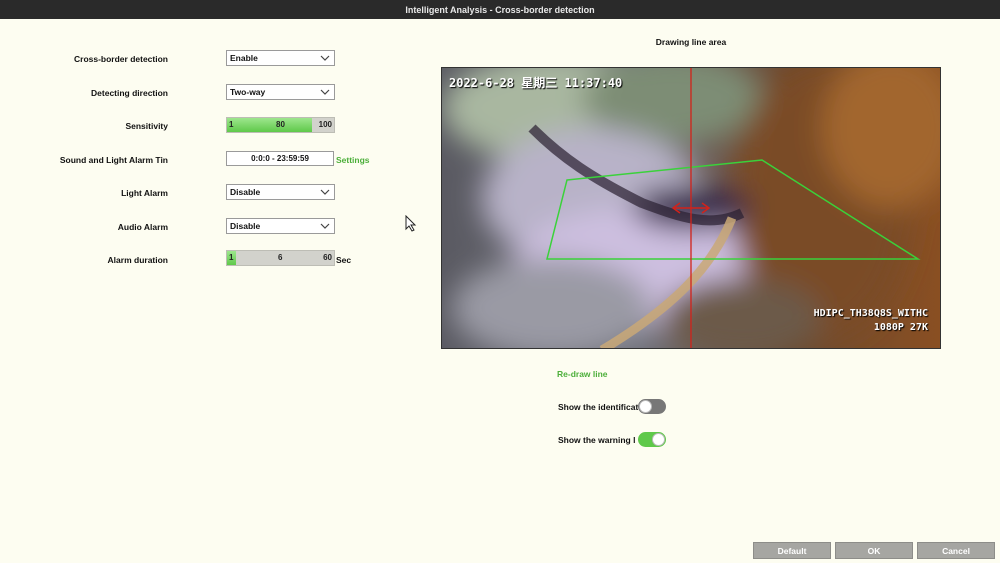 Image resolution: width=1000 pixels, height=563 pixels. What do you see at coordinates (874, 550) in the screenshot?
I see `ok-button: OK` at bounding box center [874, 550].